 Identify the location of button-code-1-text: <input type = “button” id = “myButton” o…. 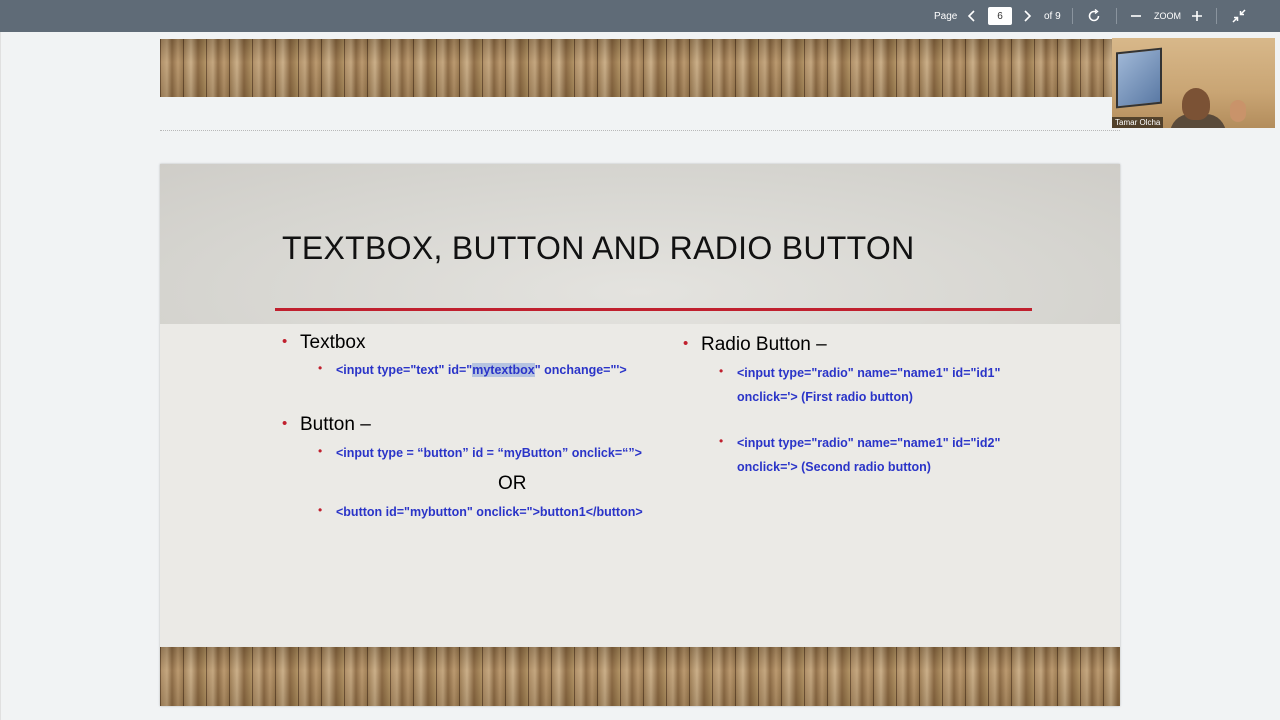
(489, 453).